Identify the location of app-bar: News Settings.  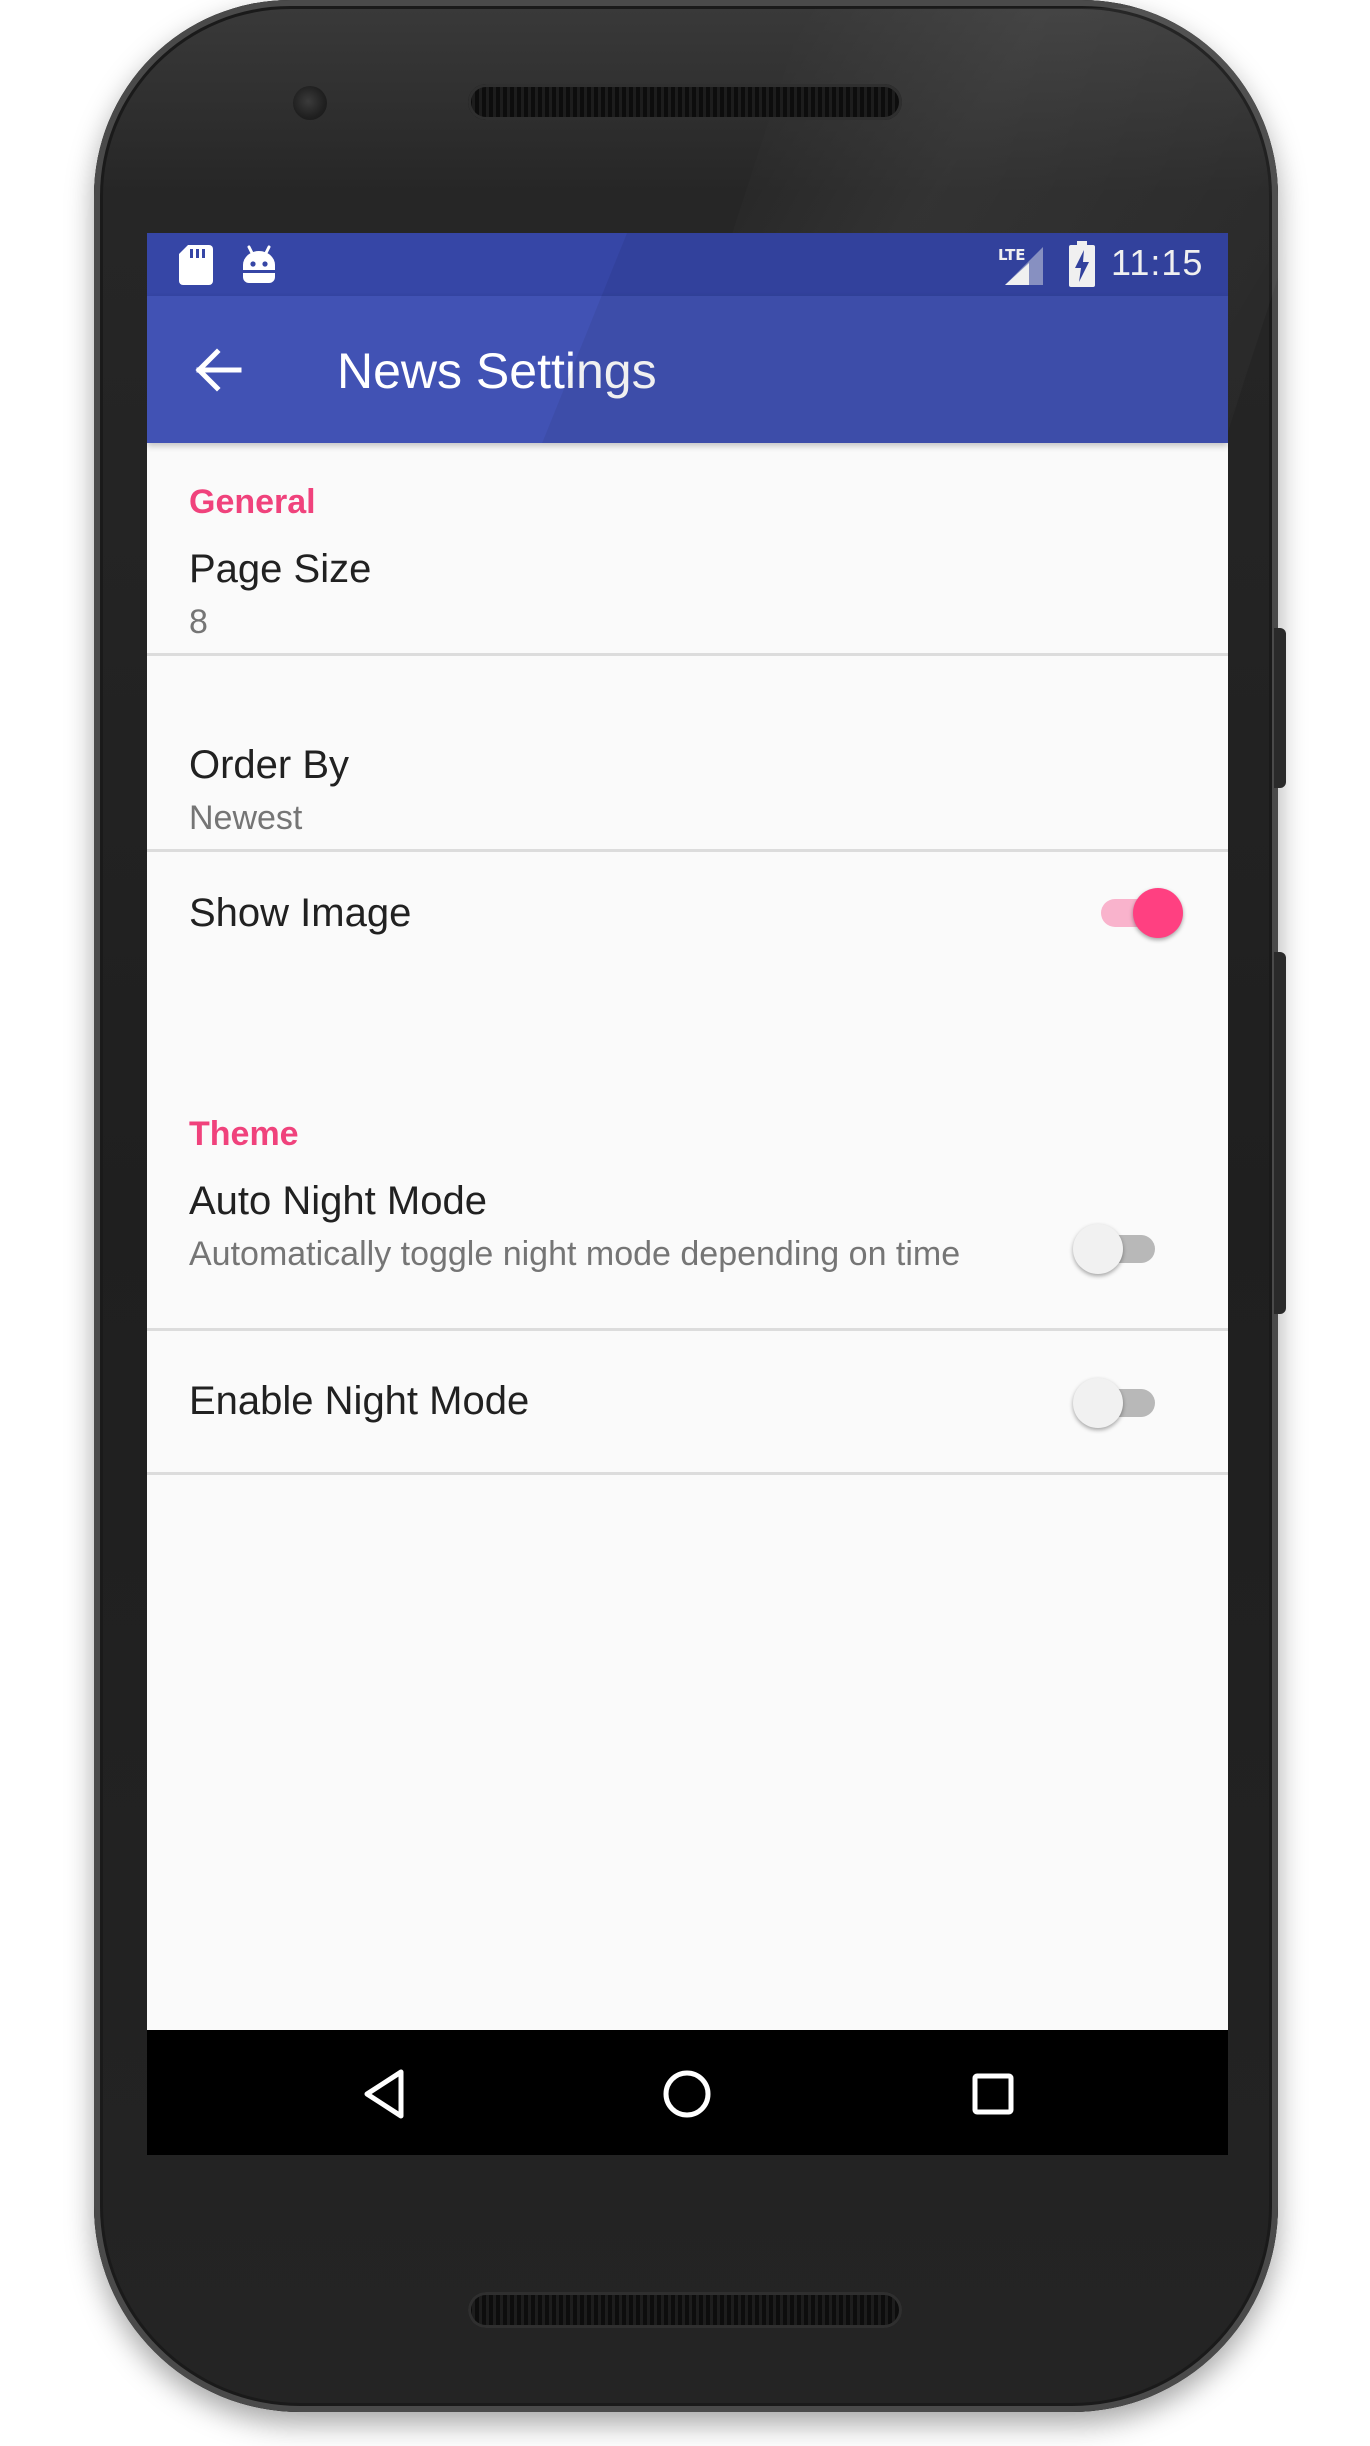
(687, 369).